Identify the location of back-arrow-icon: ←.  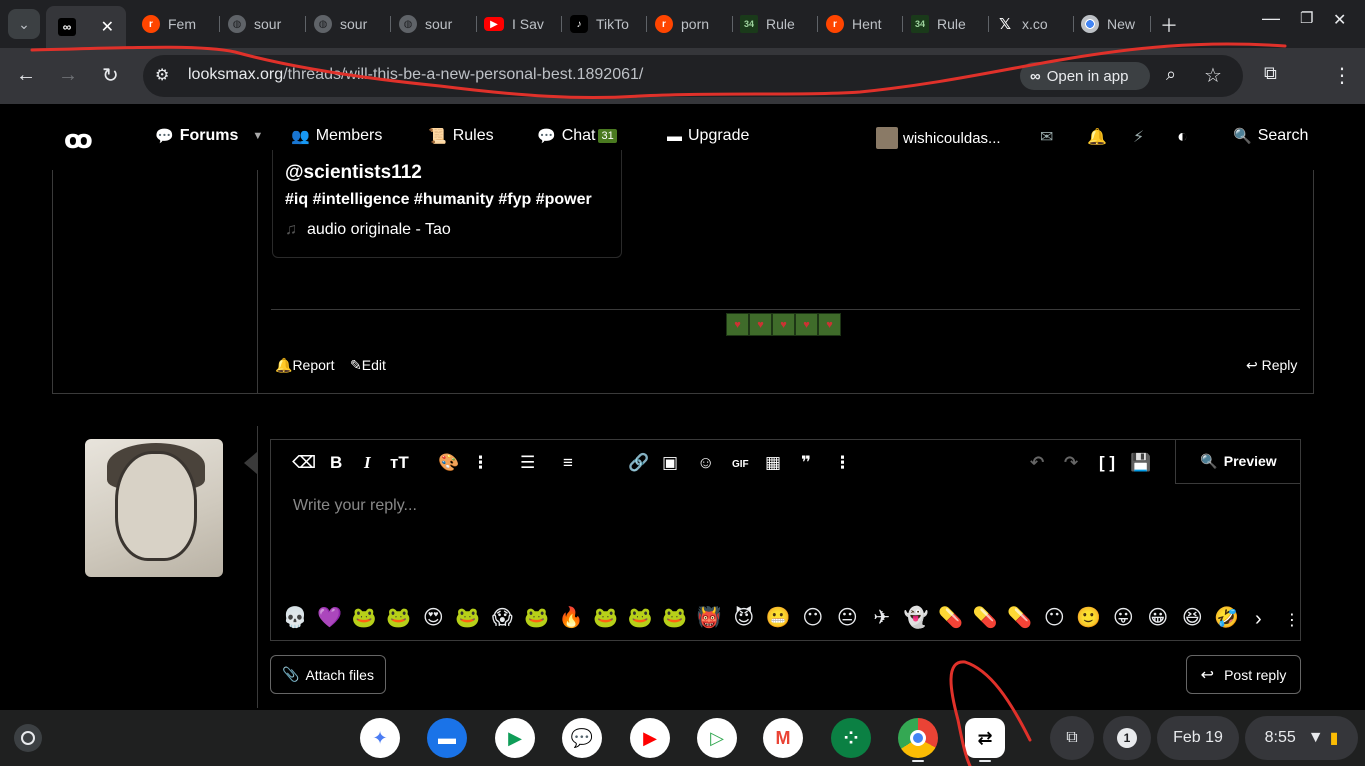
(26, 75).